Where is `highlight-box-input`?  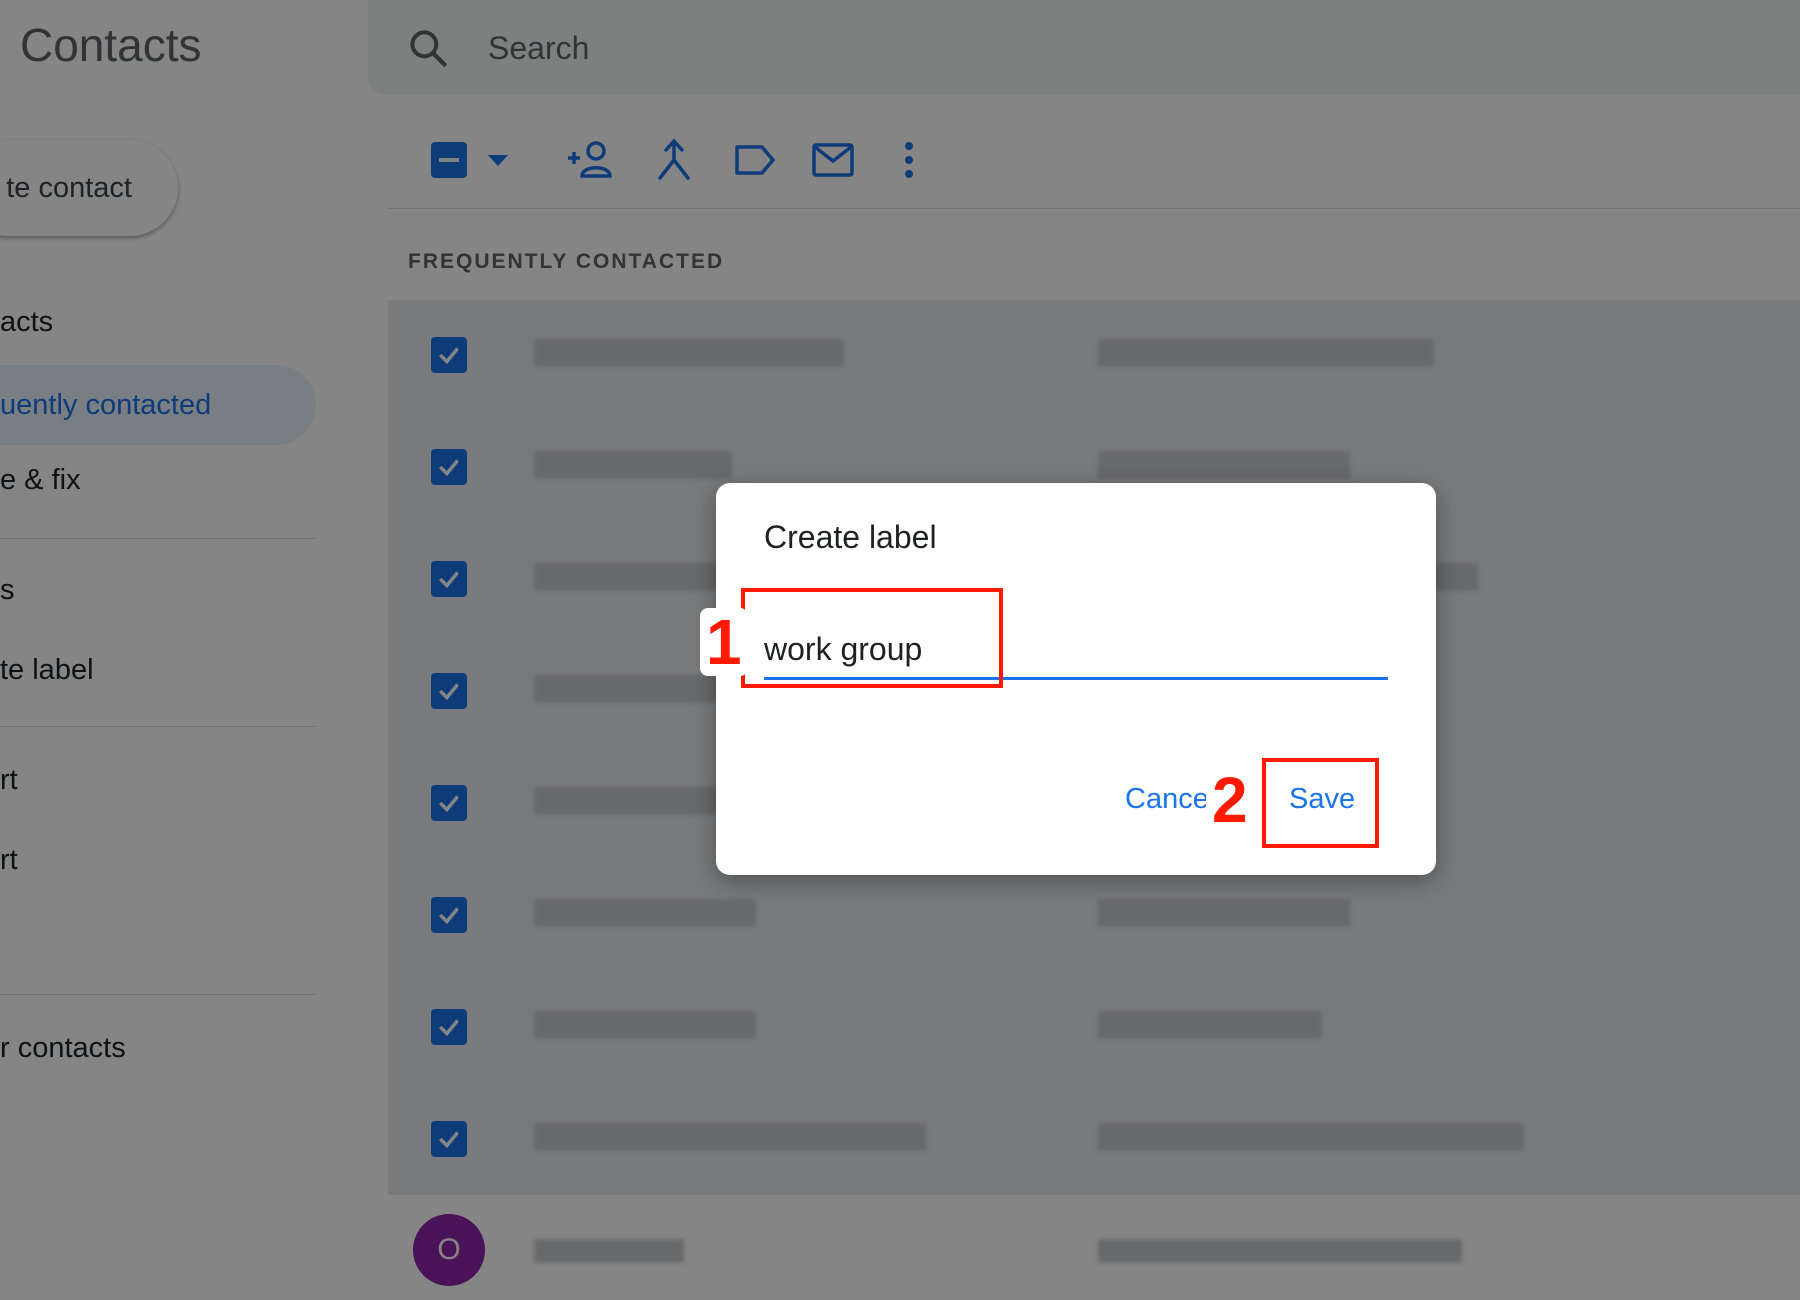 highlight-box-input is located at coordinates (872, 638).